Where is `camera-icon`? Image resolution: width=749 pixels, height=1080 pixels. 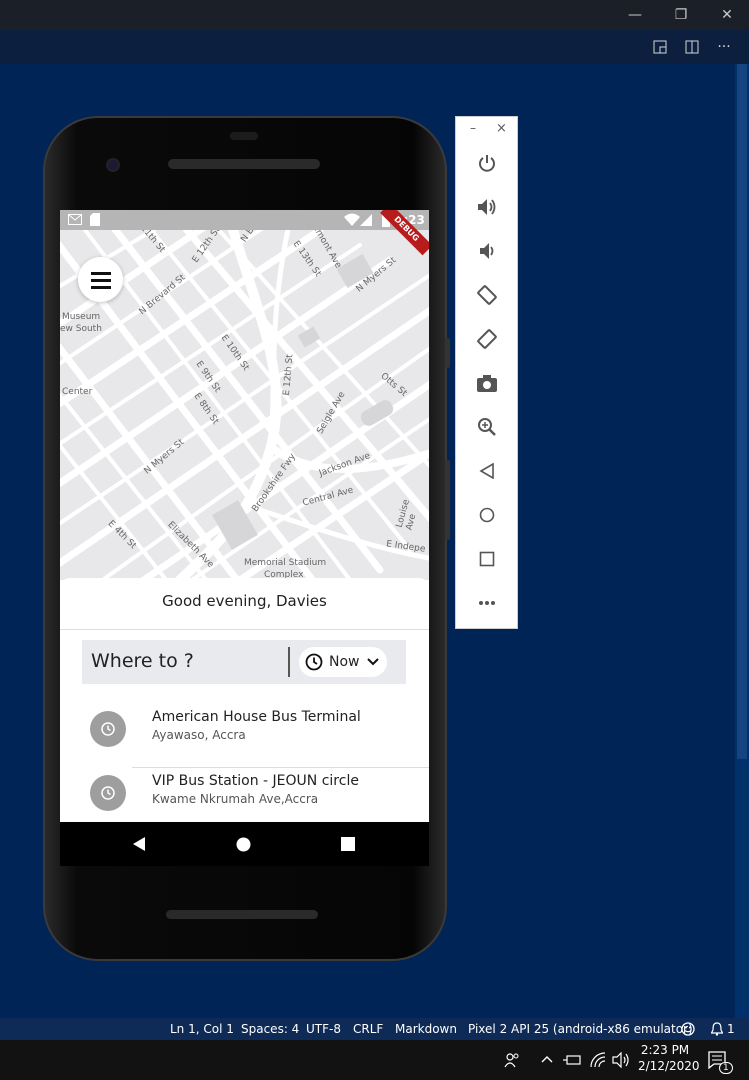
camera-icon is located at coordinates (486, 383).